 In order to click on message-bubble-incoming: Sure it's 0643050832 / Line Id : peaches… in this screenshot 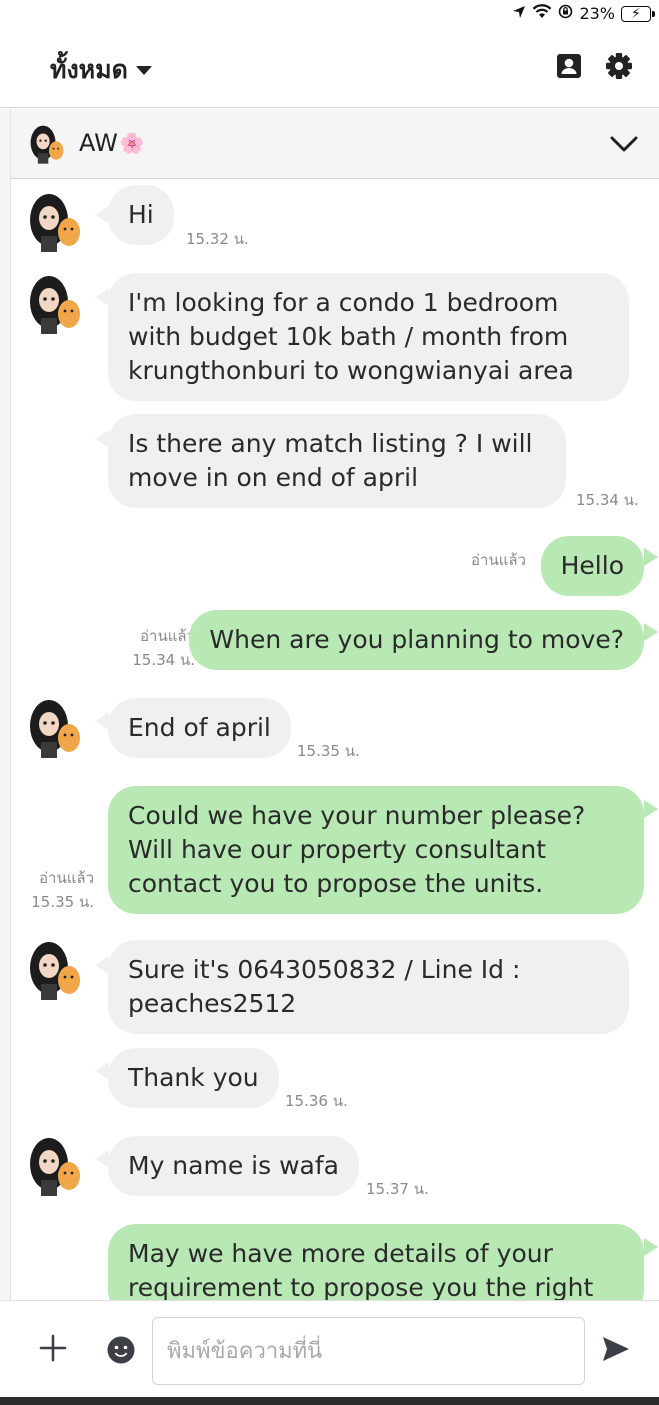, I will do `click(368, 987)`.